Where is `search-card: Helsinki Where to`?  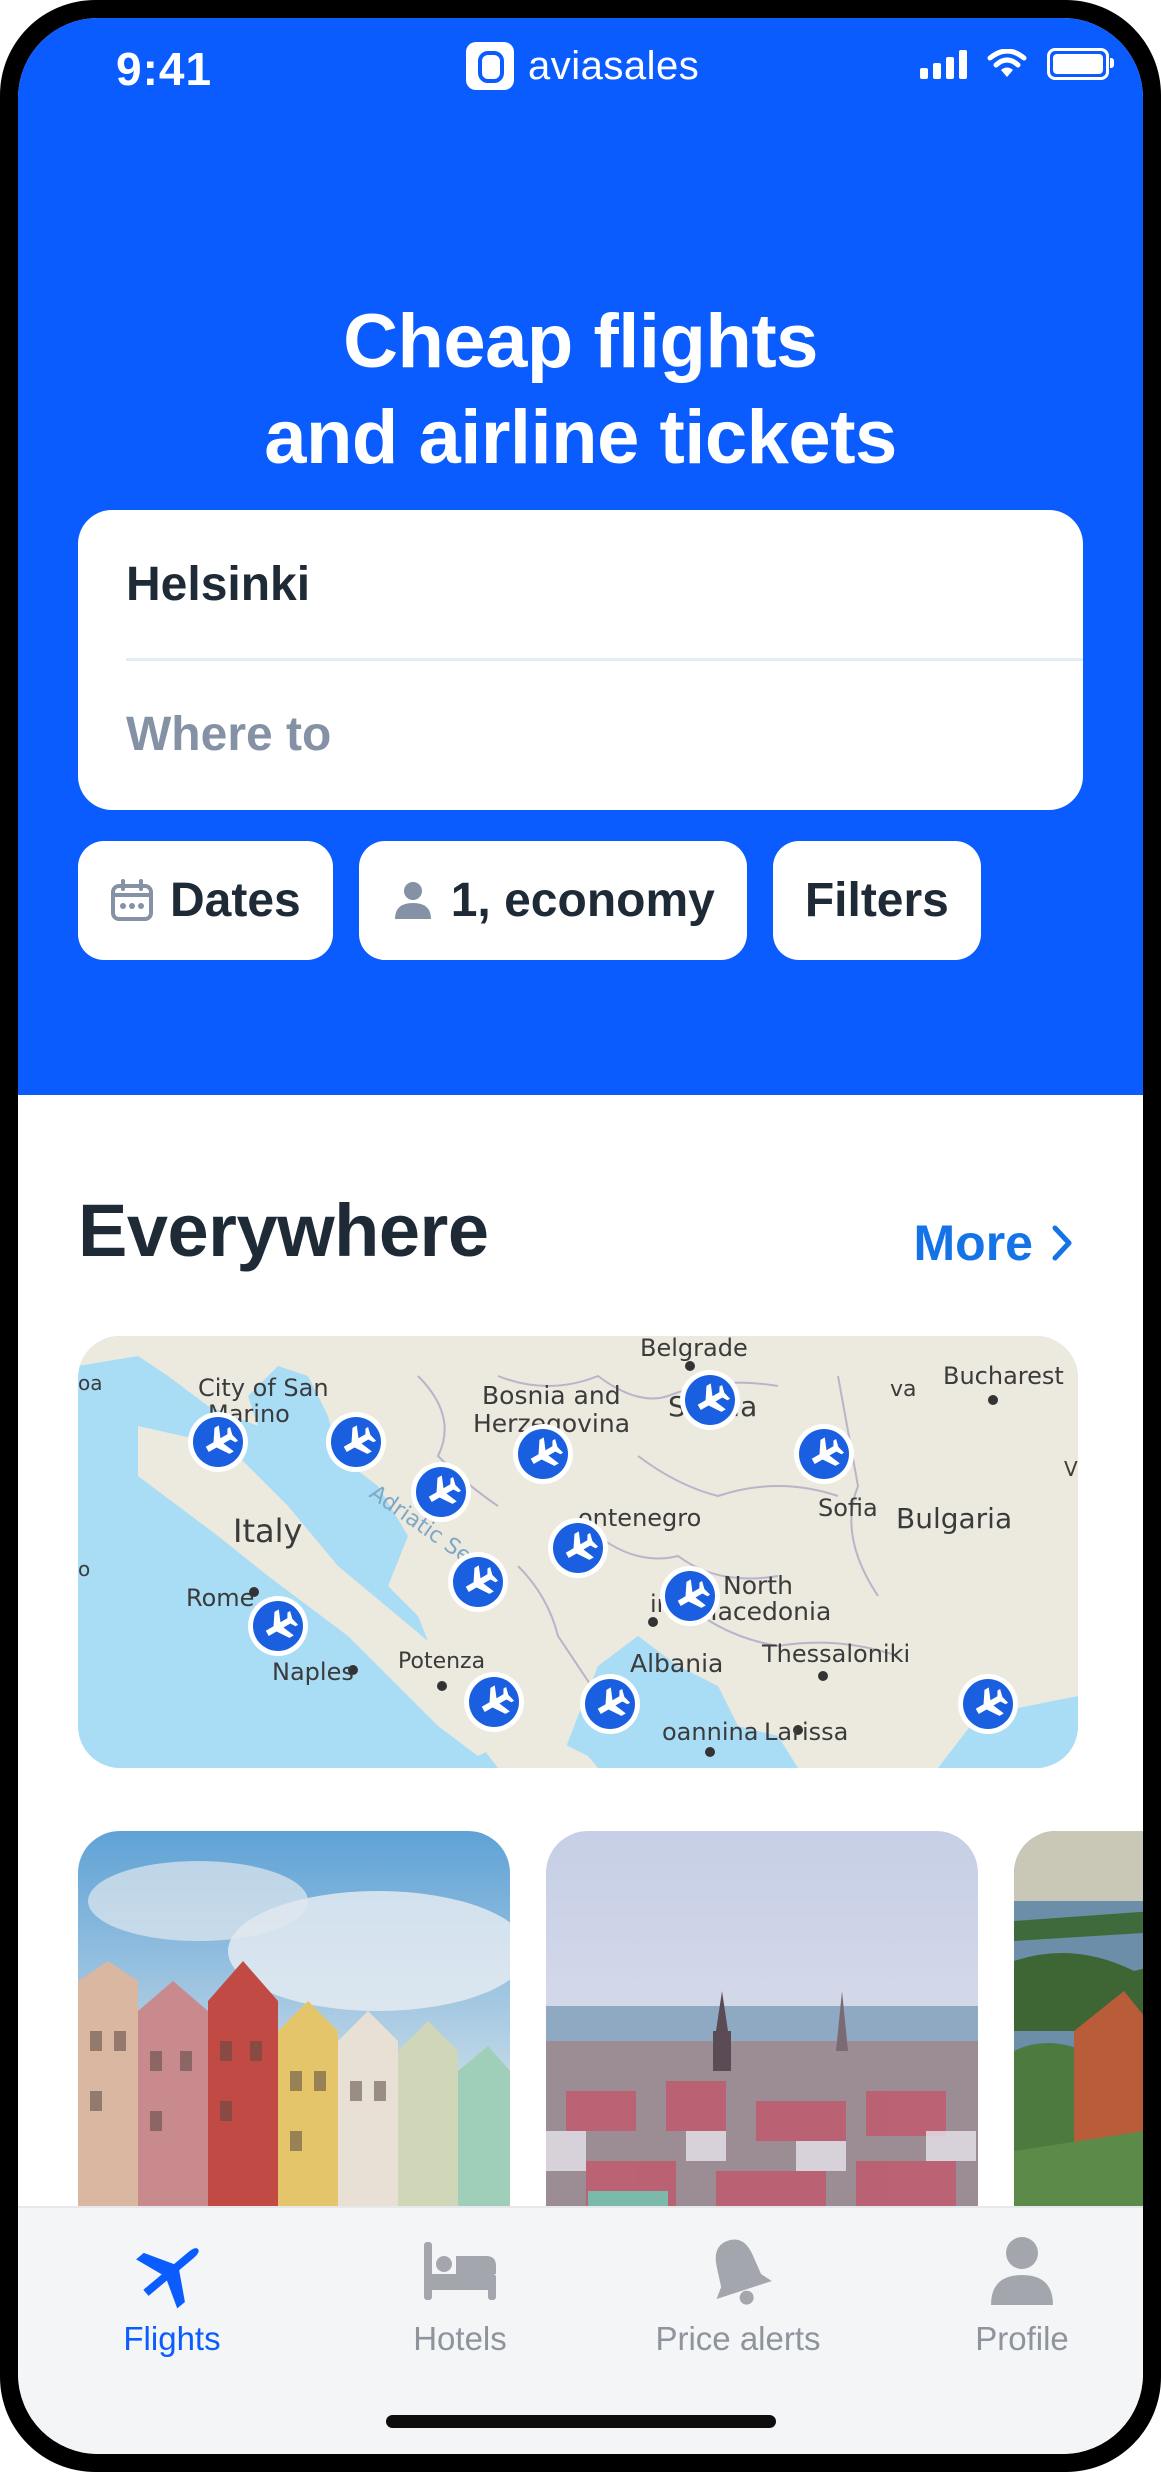 search-card: Helsinki Where to is located at coordinates (580, 660).